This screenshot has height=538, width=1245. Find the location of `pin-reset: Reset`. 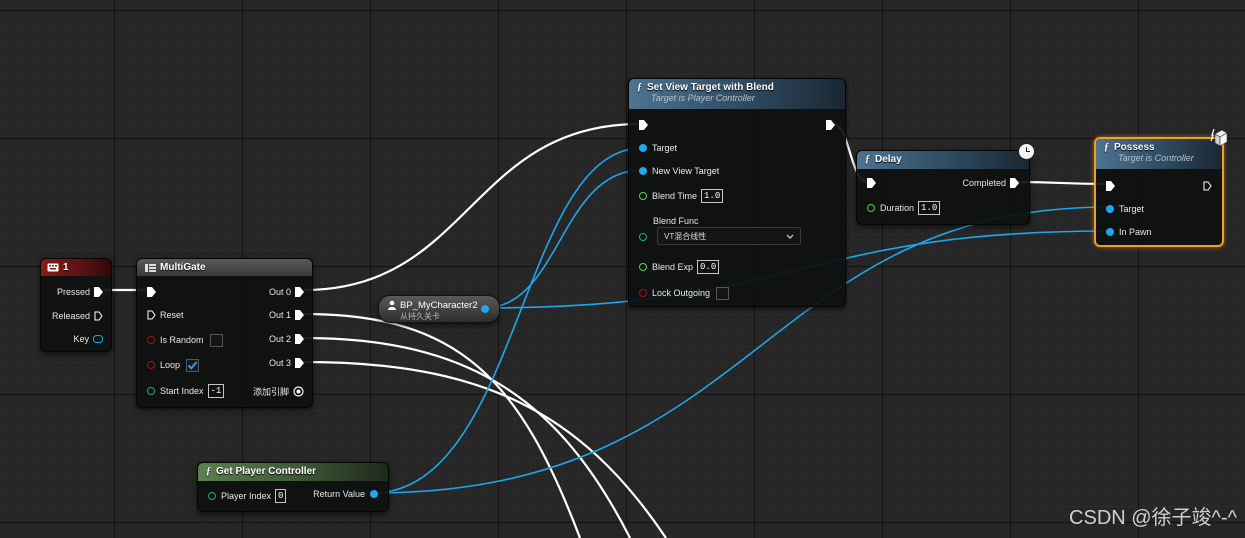

pin-reset: Reset is located at coordinates (165, 315).